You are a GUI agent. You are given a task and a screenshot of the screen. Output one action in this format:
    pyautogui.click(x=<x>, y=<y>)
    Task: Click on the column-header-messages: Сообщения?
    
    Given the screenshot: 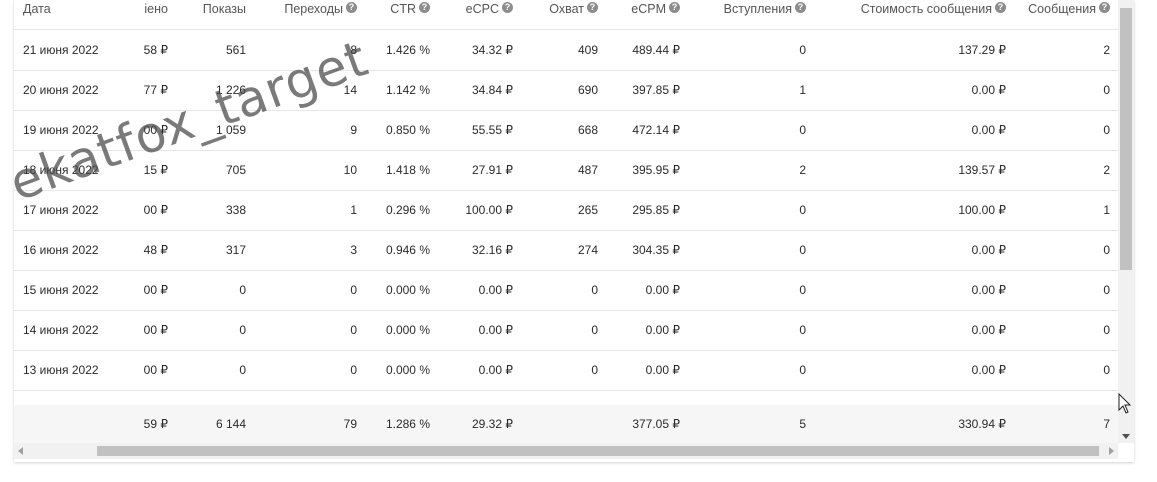 What is the action you would take?
    pyautogui.click(x=1058, y=14)
    